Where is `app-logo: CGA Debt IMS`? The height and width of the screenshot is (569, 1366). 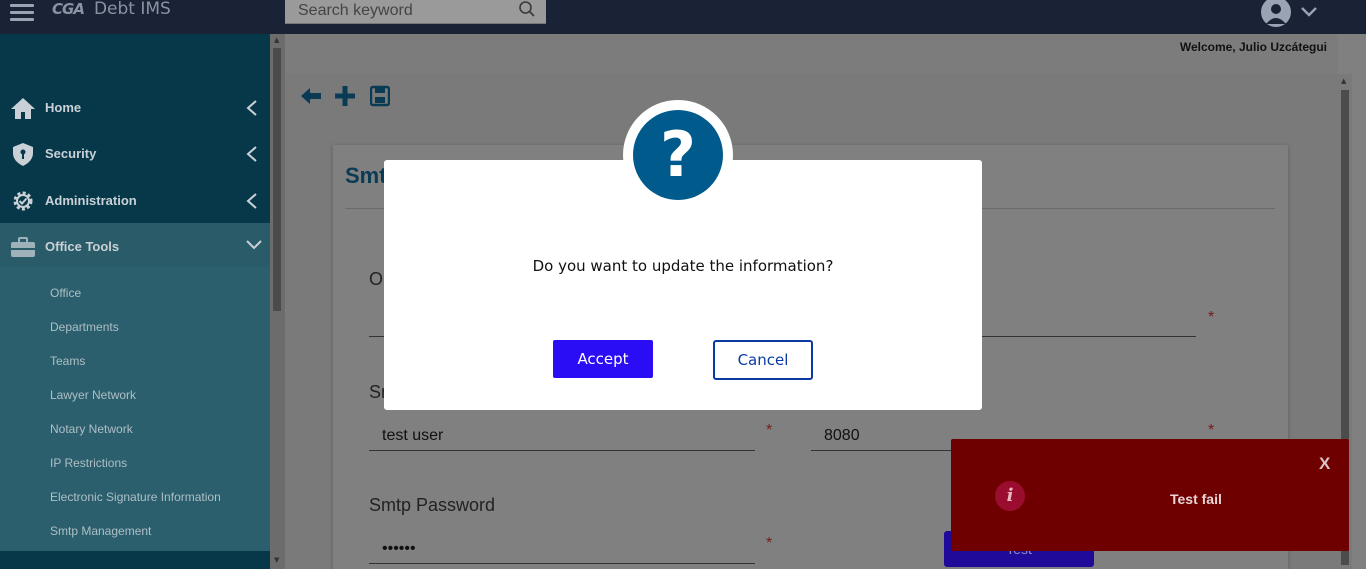
app-logo: CGA Debt IMS is located at coordinates (111, 10).